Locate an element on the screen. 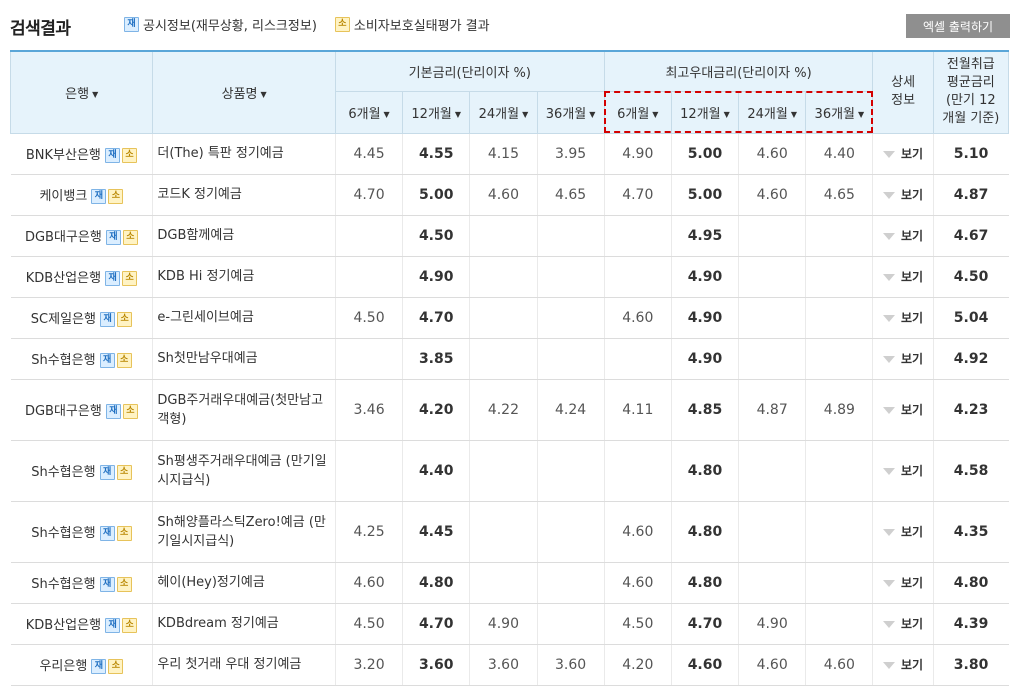 The width and height of the screenshot is (1018, 693). max-12m-header: 12개월 ▼ is located at coordinates (705, 112).